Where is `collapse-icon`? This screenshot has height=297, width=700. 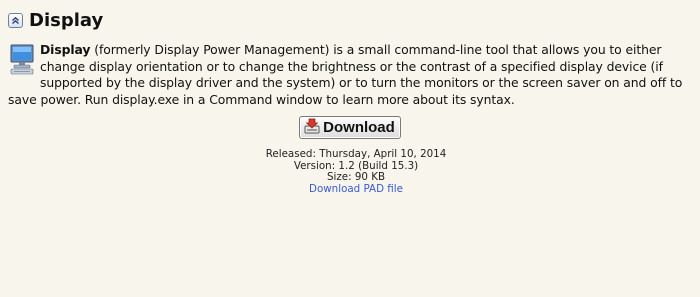 collapse-icon is located at coordinates (15, 20).